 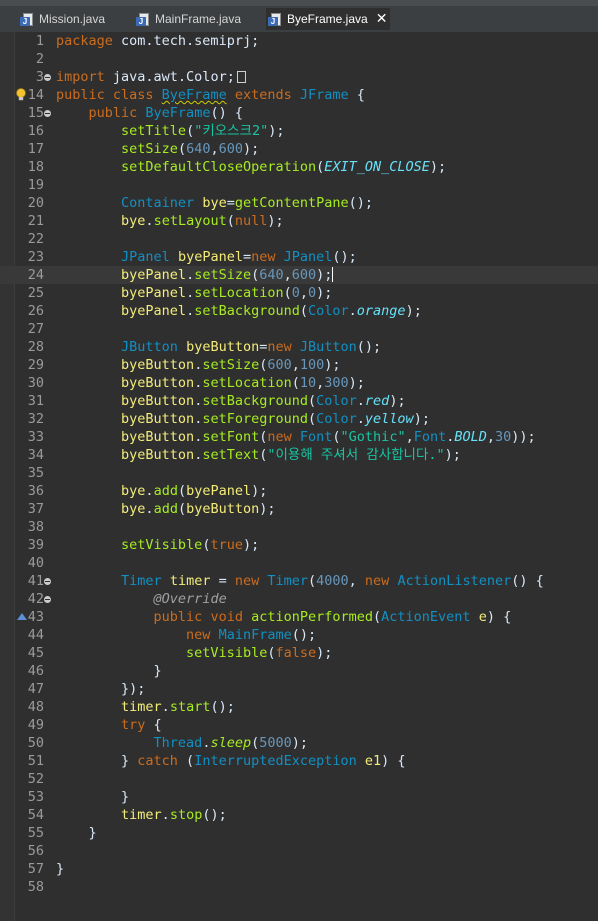 I want to click on tab-mainframe-java: J MainFrame.java, so click(x=201, y=19).